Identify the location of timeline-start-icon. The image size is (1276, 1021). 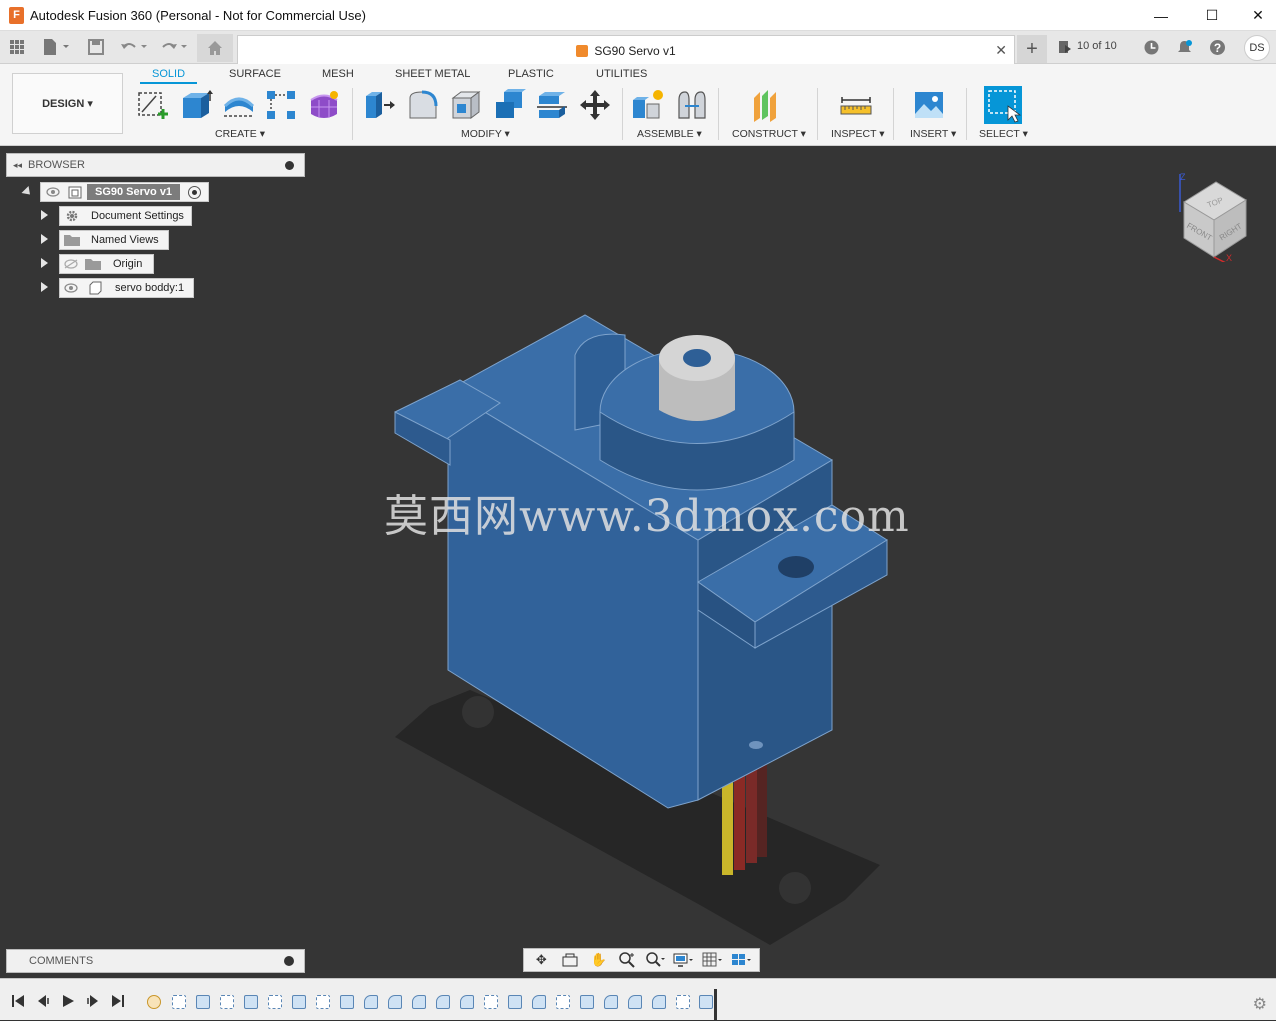
(18, 1001).